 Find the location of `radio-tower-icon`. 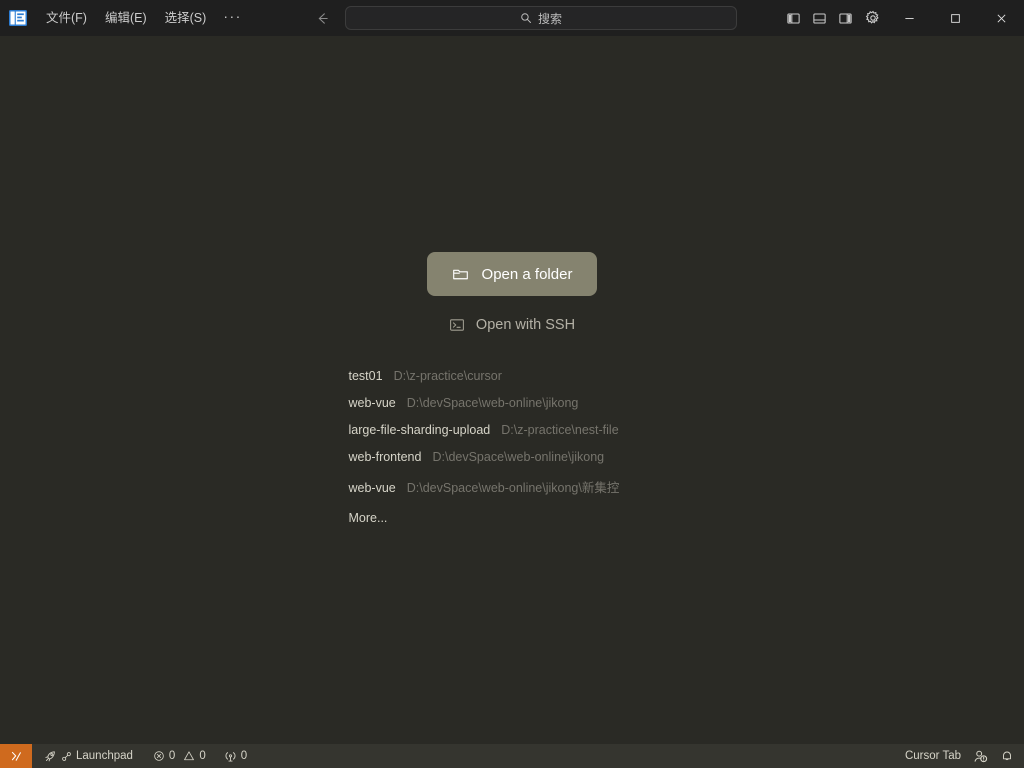

radio-tower-icon is located at coordinates (230, 756).